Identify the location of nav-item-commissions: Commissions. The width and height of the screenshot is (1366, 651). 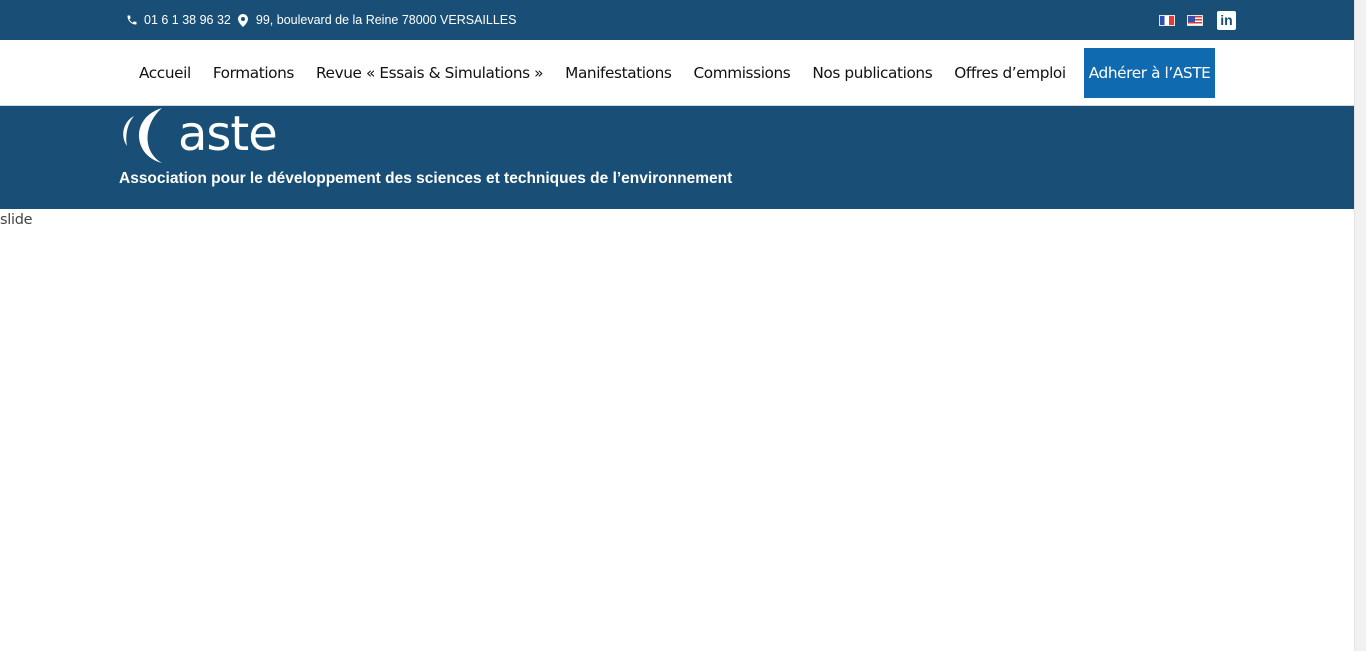
(741, 73).